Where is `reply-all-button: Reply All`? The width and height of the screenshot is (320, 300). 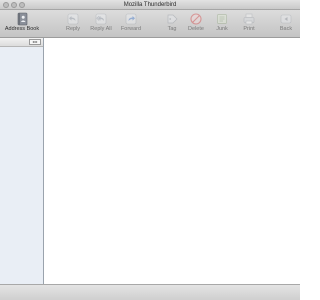
reply-all-button: Reply All is located at coordinates (101, 24).